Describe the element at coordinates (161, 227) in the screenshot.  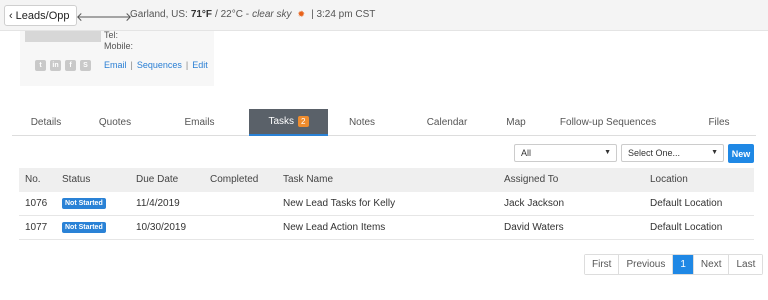
I see `due-date: 10/30/2019` at that location.